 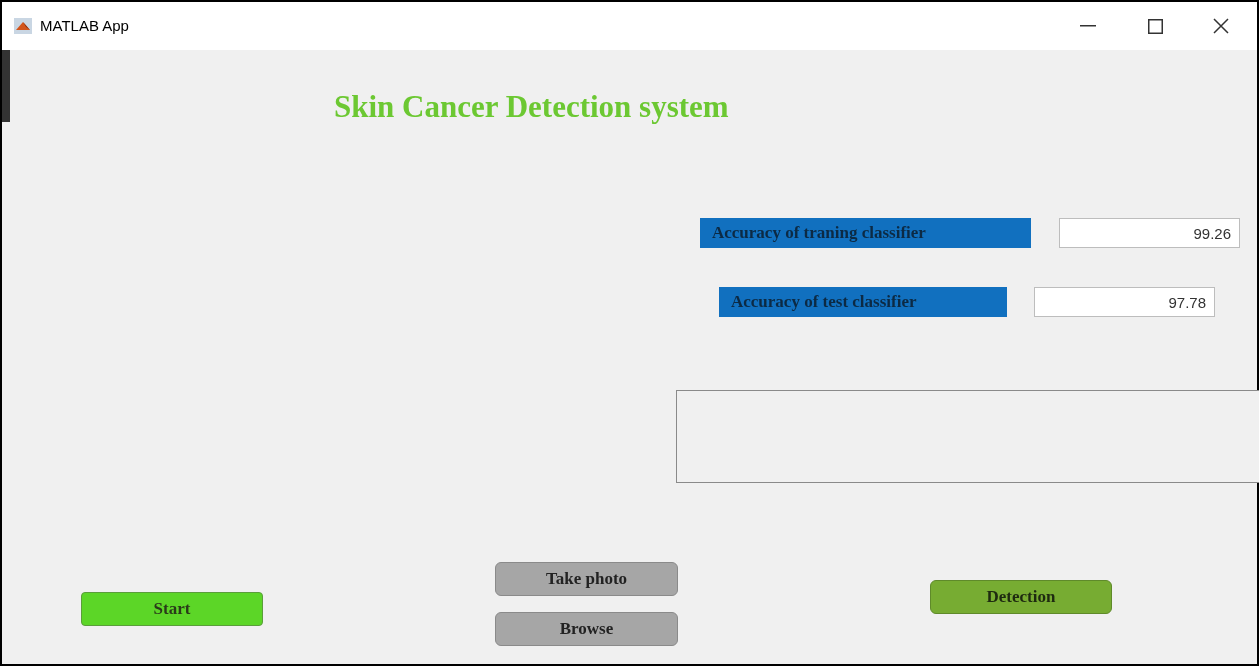 I want to click on browse-button: Browse, so click(x=586, y=629).